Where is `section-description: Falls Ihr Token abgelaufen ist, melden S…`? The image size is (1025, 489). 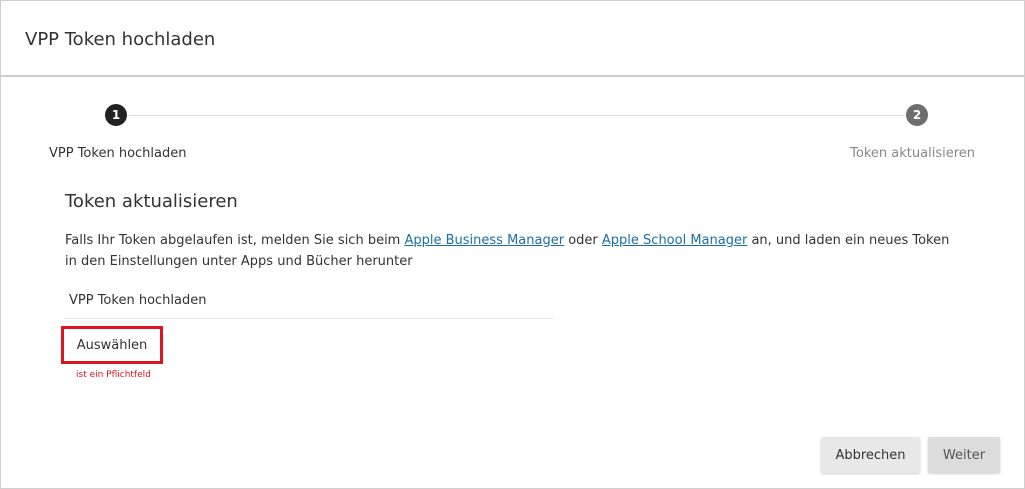 section-description: Falls Ihr Token abgelaufen ist, melden S… is located at coordinates (515, 251).